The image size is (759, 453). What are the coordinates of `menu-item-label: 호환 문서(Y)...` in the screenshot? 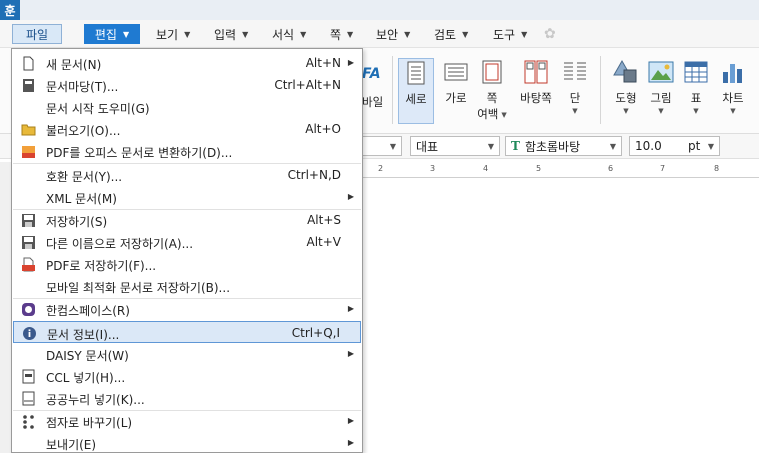 It's located at (84, 177).